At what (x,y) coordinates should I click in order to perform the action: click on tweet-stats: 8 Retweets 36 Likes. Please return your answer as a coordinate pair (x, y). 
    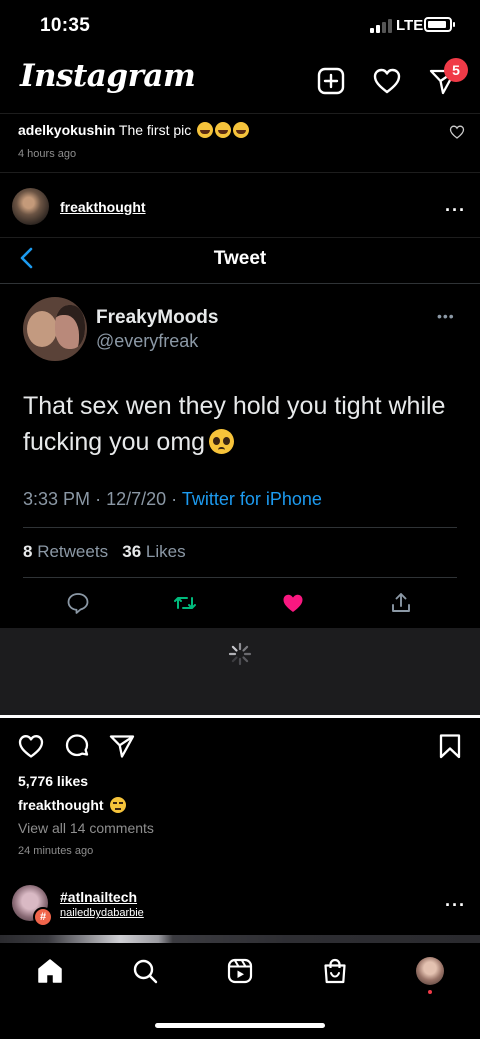
    Looking at the image, I should click on (104, 552).